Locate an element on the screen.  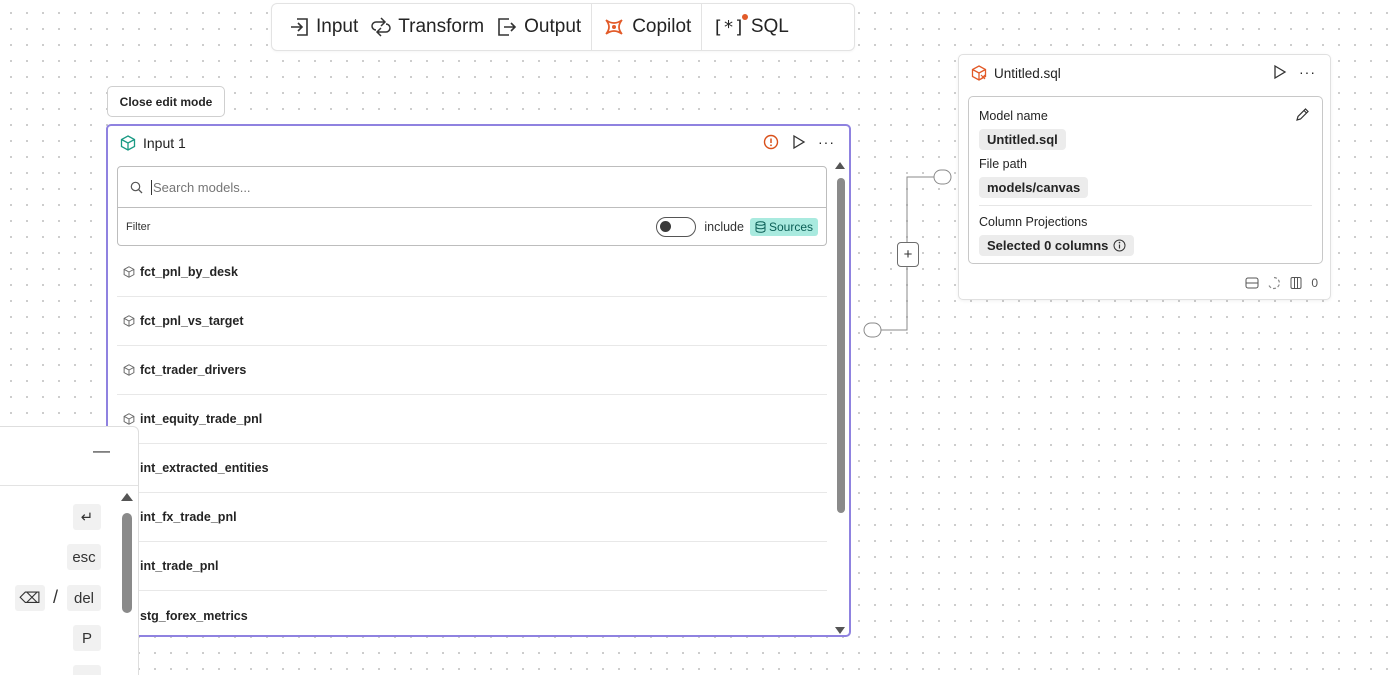
model-name-value: Untitled.sql is located at coordinates (1022, 139).